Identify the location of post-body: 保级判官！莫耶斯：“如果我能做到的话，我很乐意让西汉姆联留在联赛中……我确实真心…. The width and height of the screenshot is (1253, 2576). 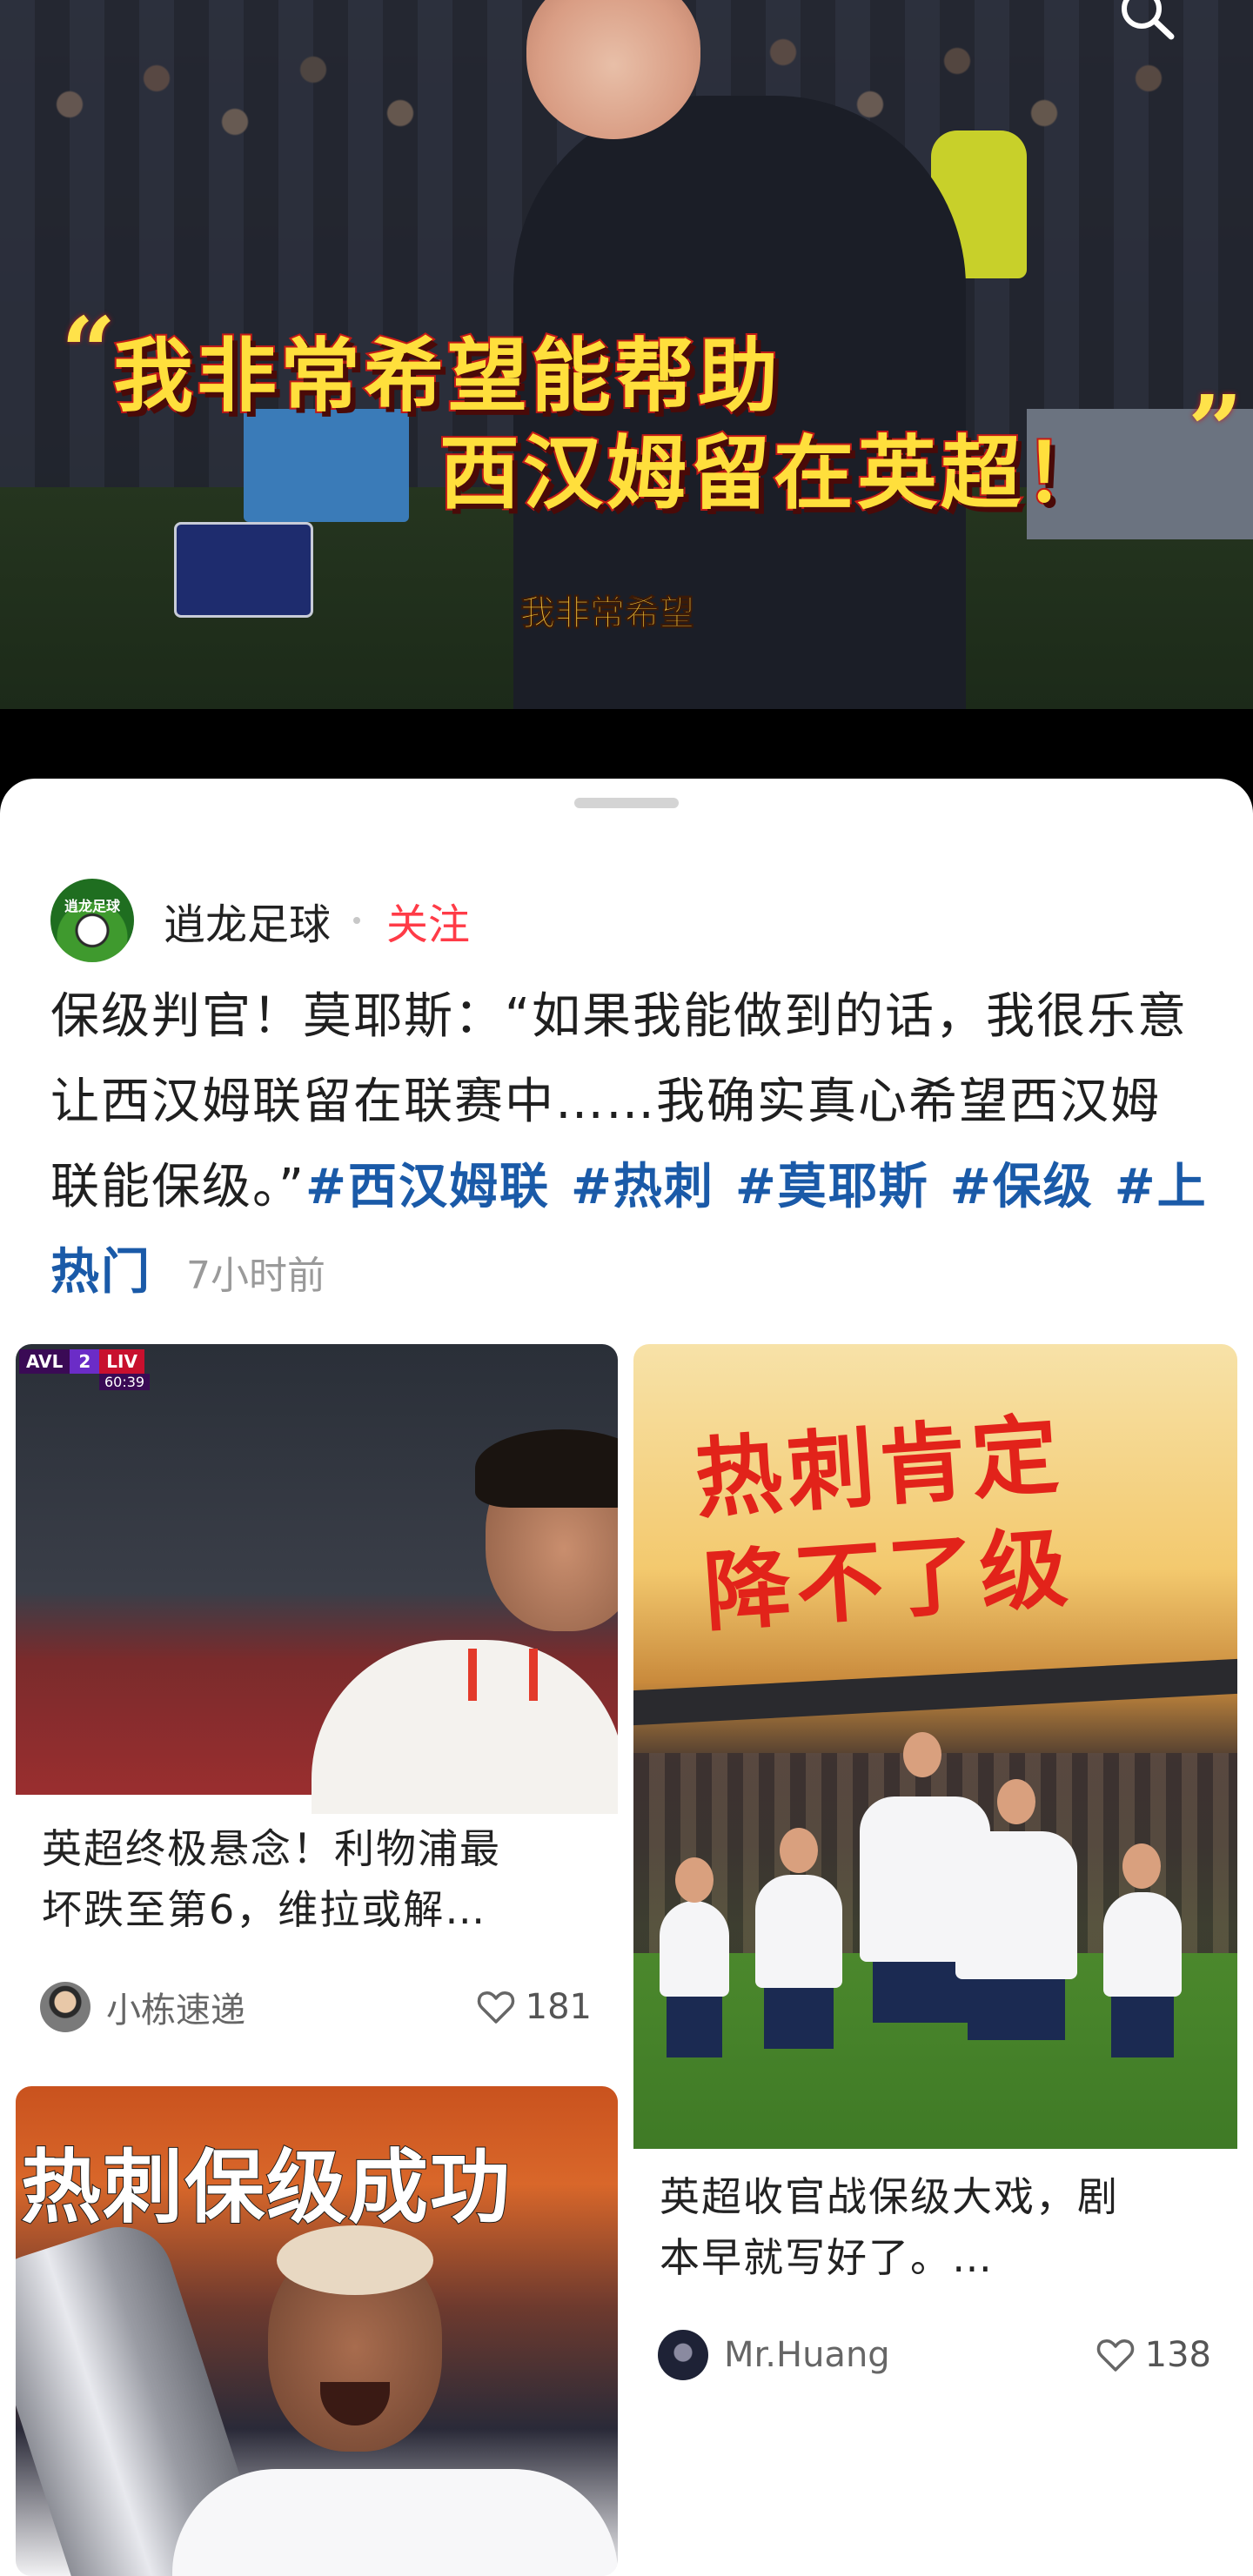
(629, 1146).